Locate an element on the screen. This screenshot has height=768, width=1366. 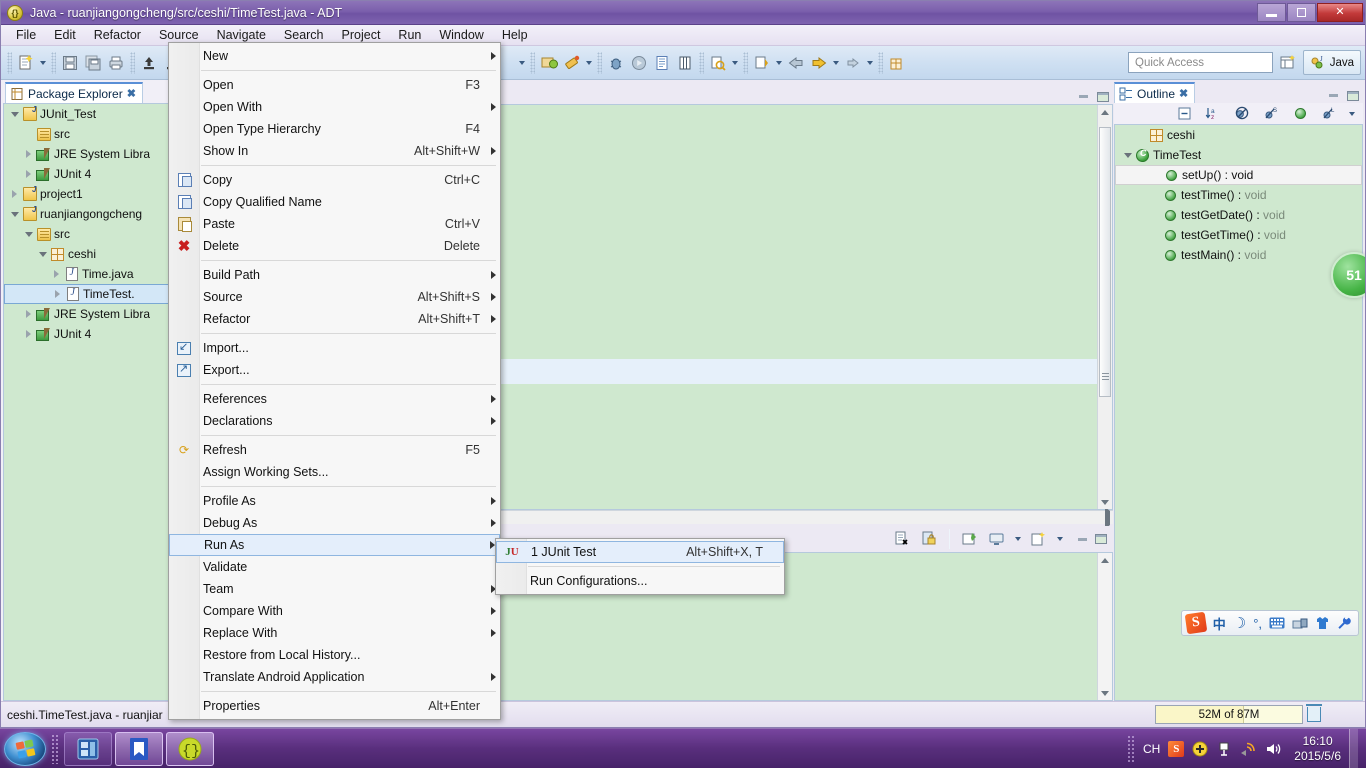
menu-item-declarations: Declarations is located at coordinates (334, 421).